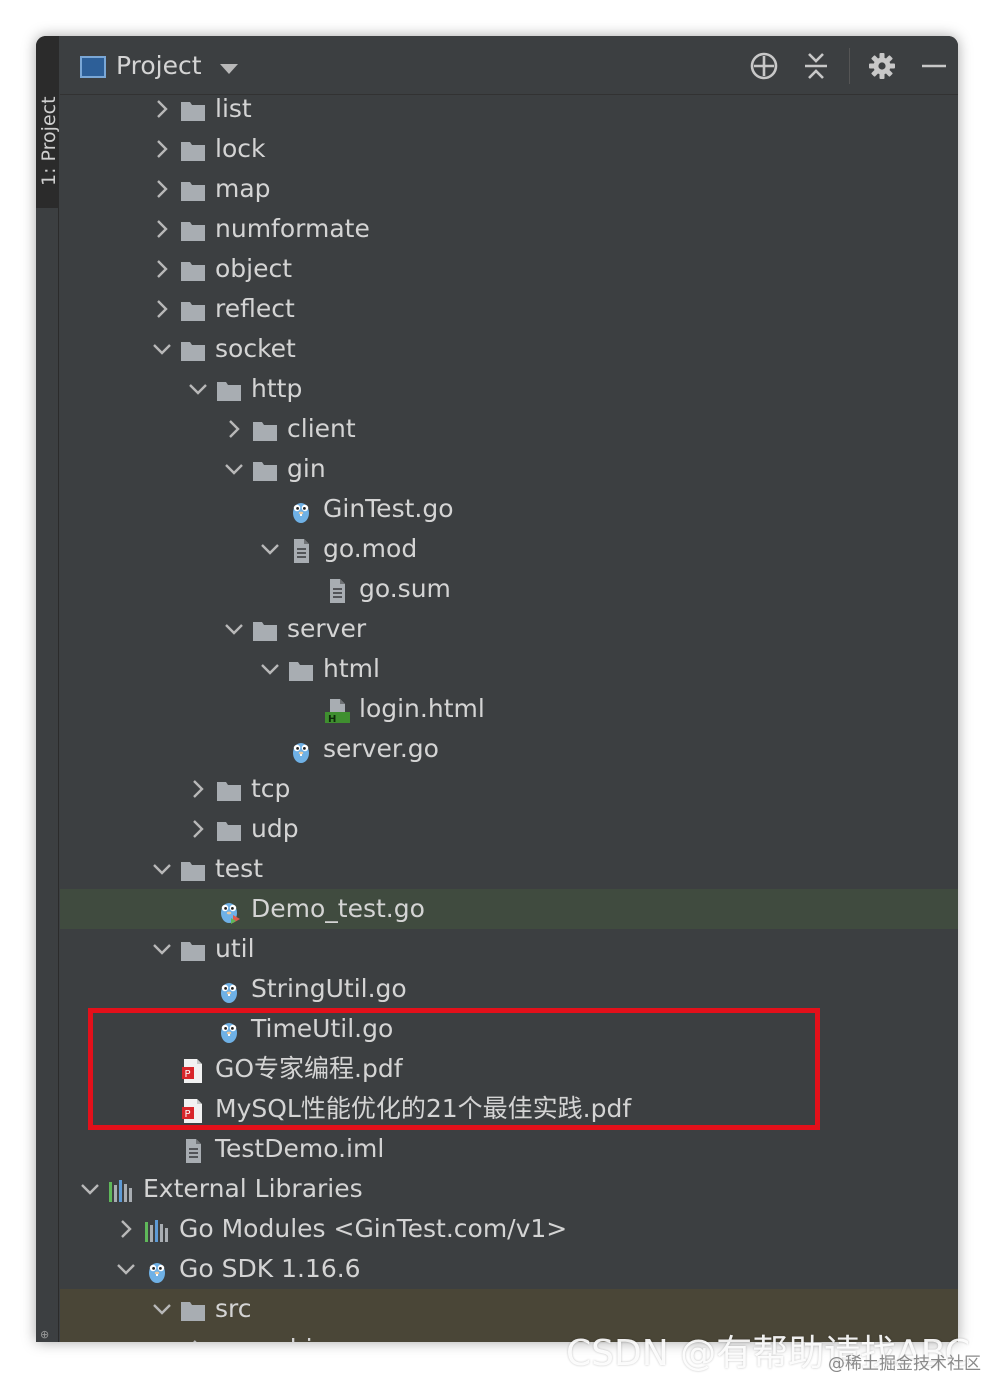 This screenshot has width=994, height=1378. What do you see at coordinates (904, 1364) in the screenshot?
I see `watermark-sub: @稀土掘金技术社区` at bounding box center [904, 1364].